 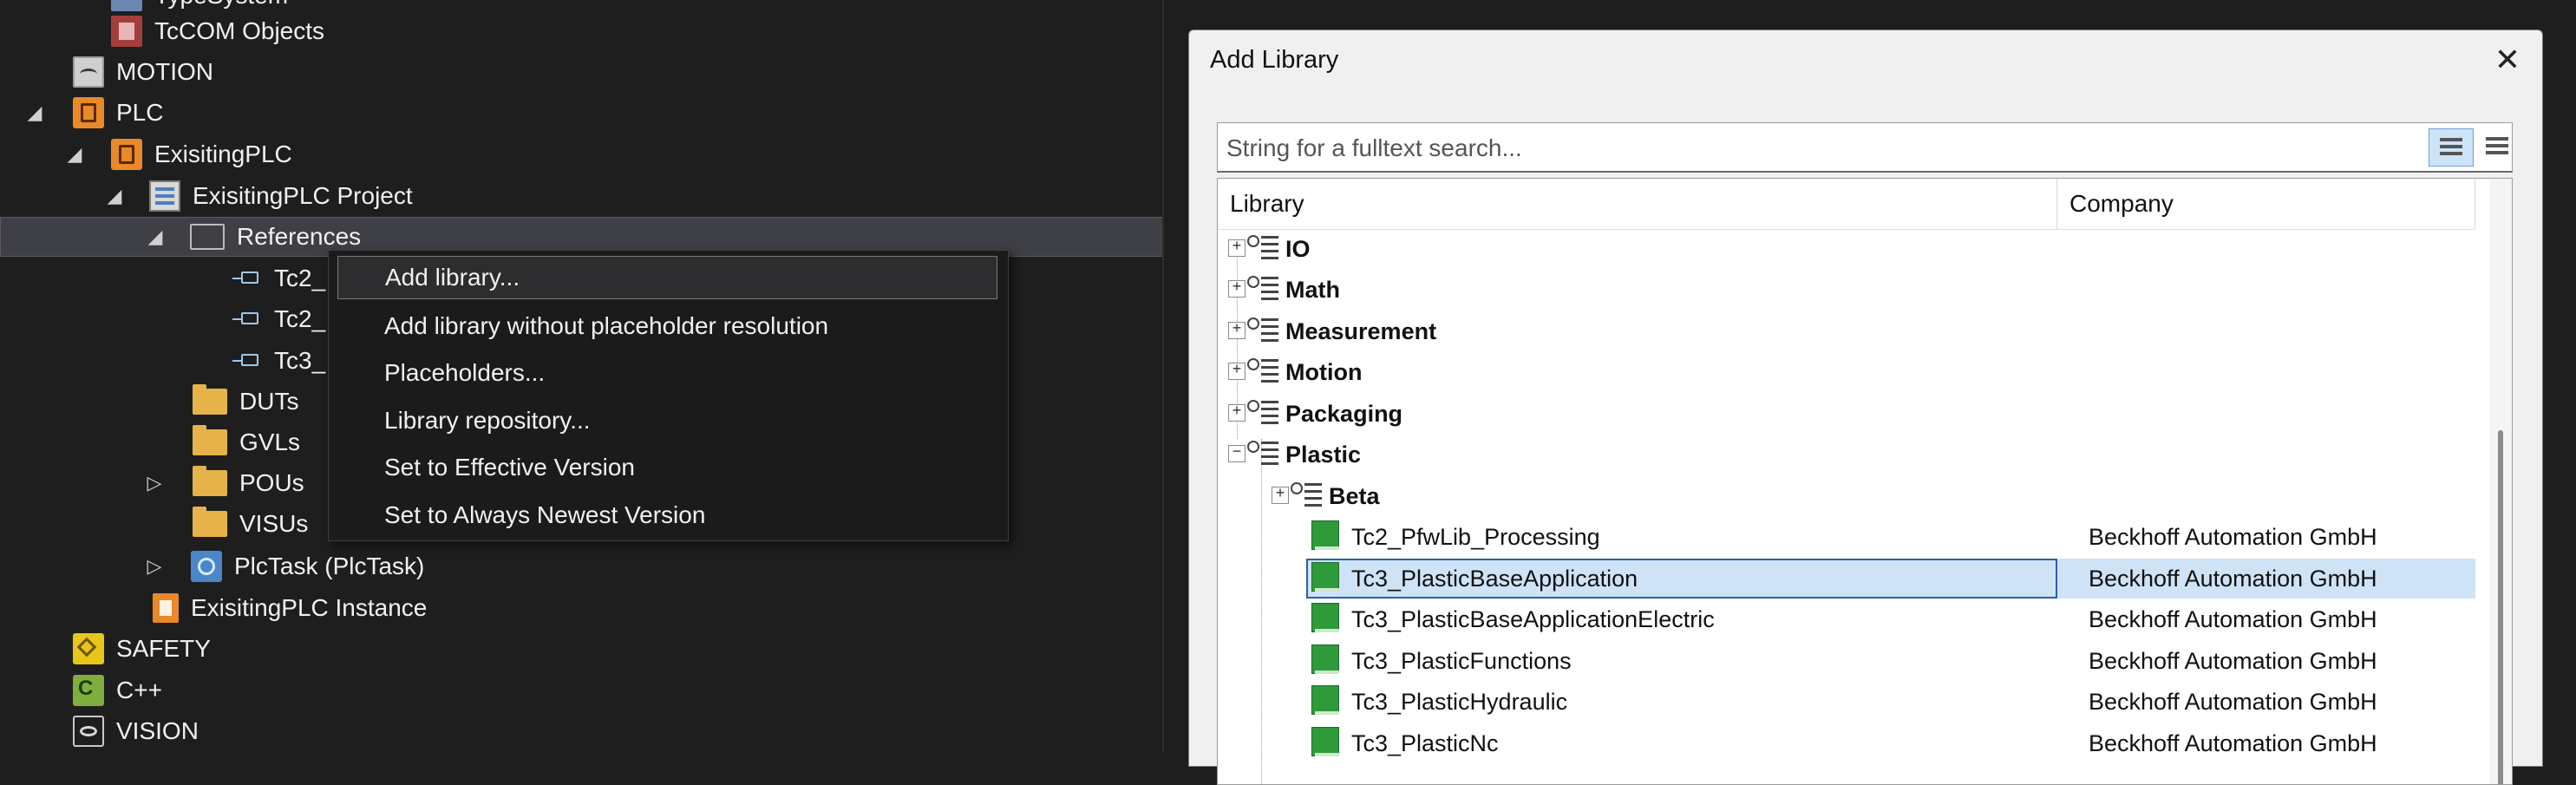 I want to click on tree-item-plc: ◢ PLC, so click(x=593, y=113).